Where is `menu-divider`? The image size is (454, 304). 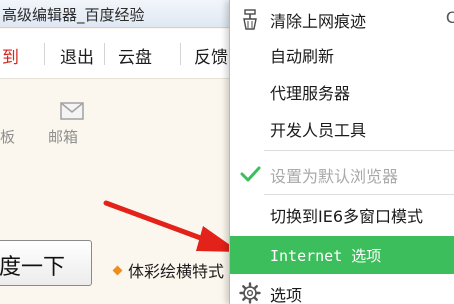
menu-divider is located at coordinates (359, 150).